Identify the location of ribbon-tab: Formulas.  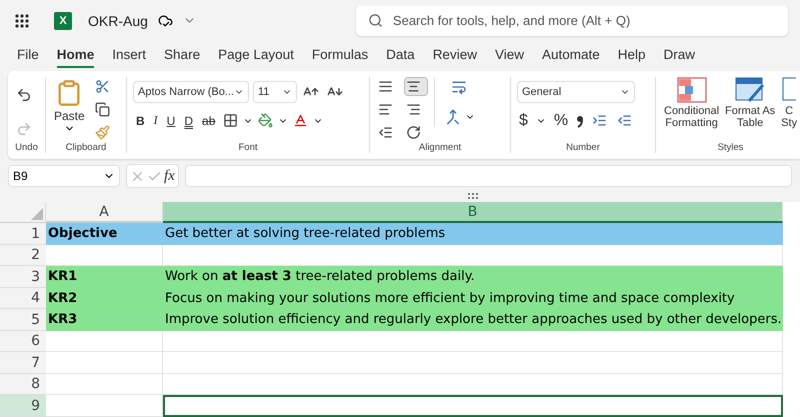
(340, 55).